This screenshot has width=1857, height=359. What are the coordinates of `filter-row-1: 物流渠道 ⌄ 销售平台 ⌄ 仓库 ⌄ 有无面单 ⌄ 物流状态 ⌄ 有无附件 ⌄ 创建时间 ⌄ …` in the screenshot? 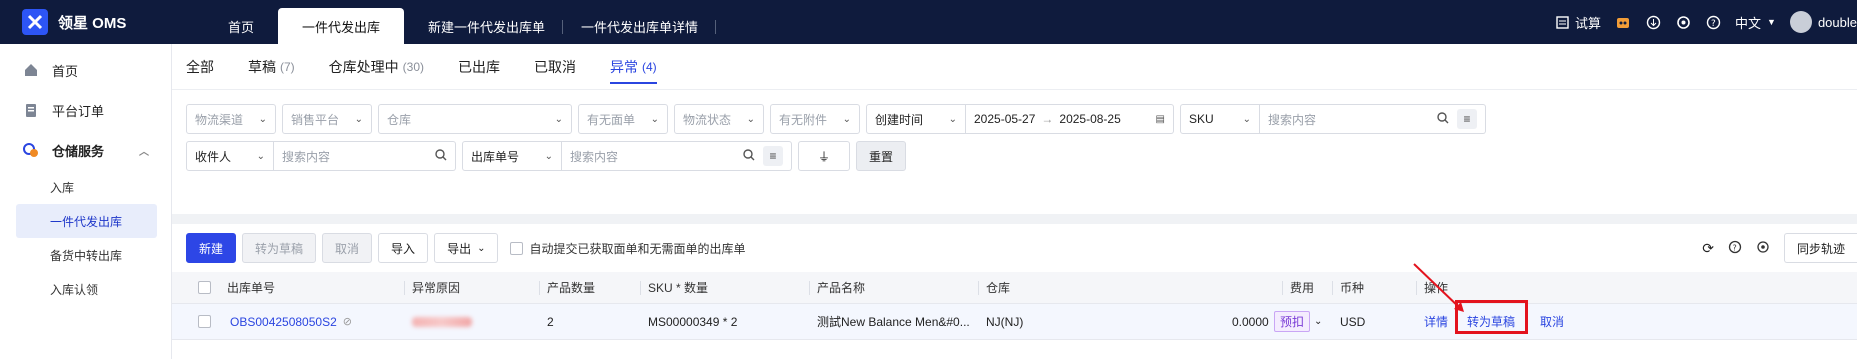 It's located at (839, 119).